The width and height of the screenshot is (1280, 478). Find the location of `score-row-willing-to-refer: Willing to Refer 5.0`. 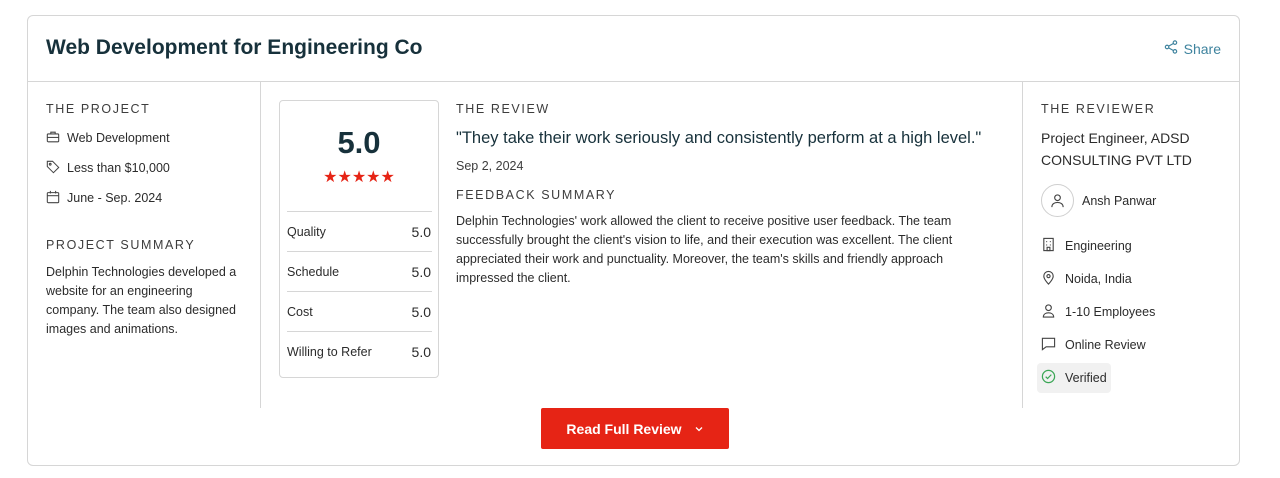

score-row-willing-to-refer: Willing to Refer 5.0 is located at coordinates (359, 351).